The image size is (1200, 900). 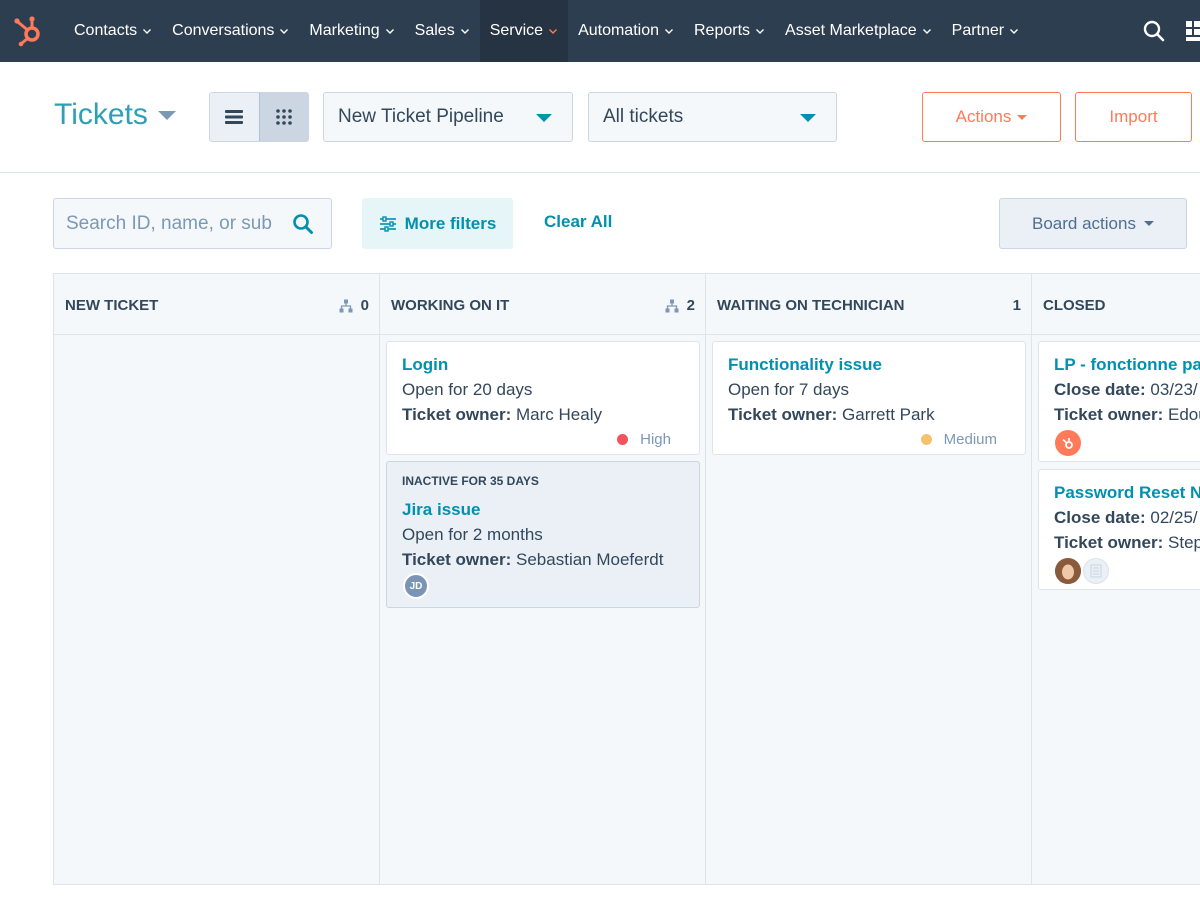 What do you see at coordinates (113, 31) in the screenshot?
I see `nav-item-contacts: Contacts` at bounding box center [113, 31].